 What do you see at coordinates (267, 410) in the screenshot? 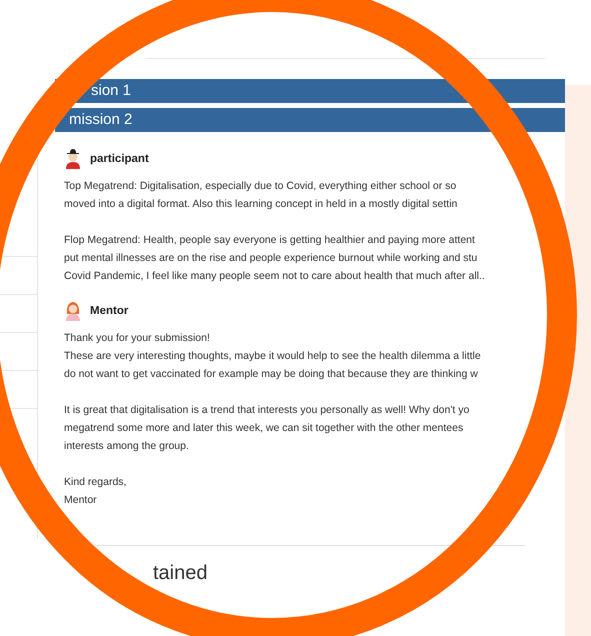
I see `message-text: It is great that digitalisation is a trend that interests you personally as well! Why don't yo` at bounding box center [267, 410].